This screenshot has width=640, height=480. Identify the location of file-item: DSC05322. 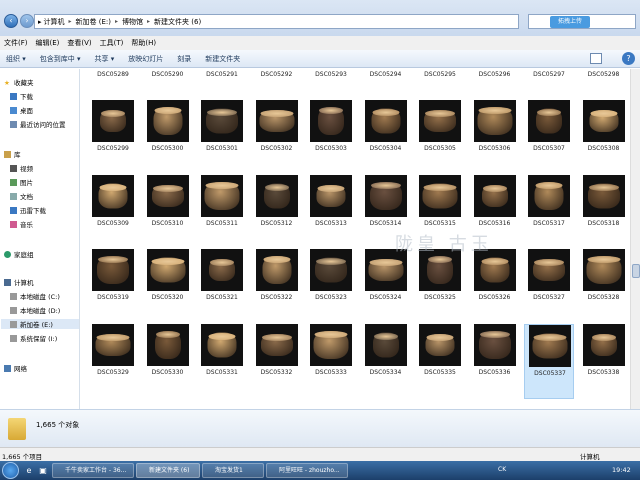
(277, 286).